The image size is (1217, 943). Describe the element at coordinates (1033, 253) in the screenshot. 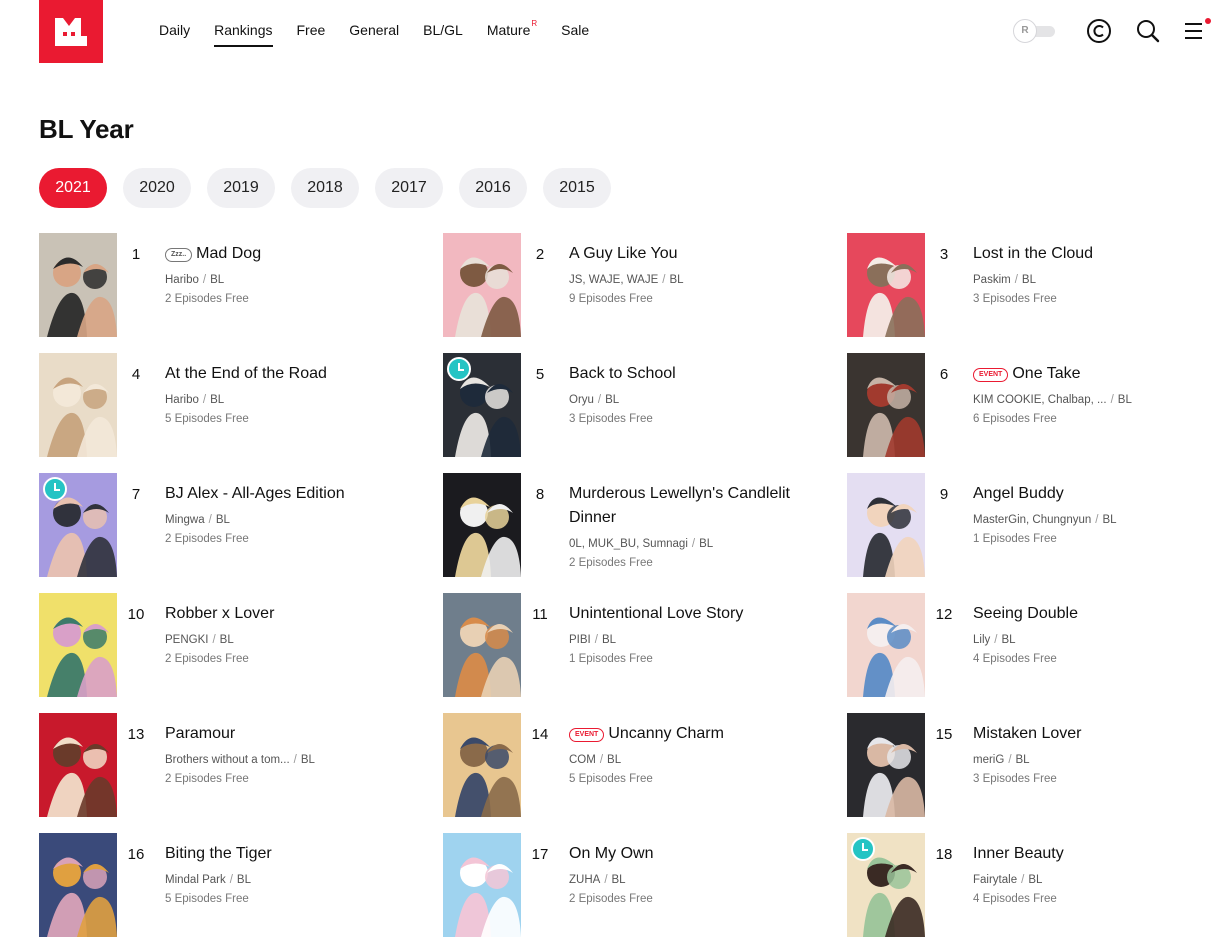

I see `comic-title: Lost in the Cloud` at that location.